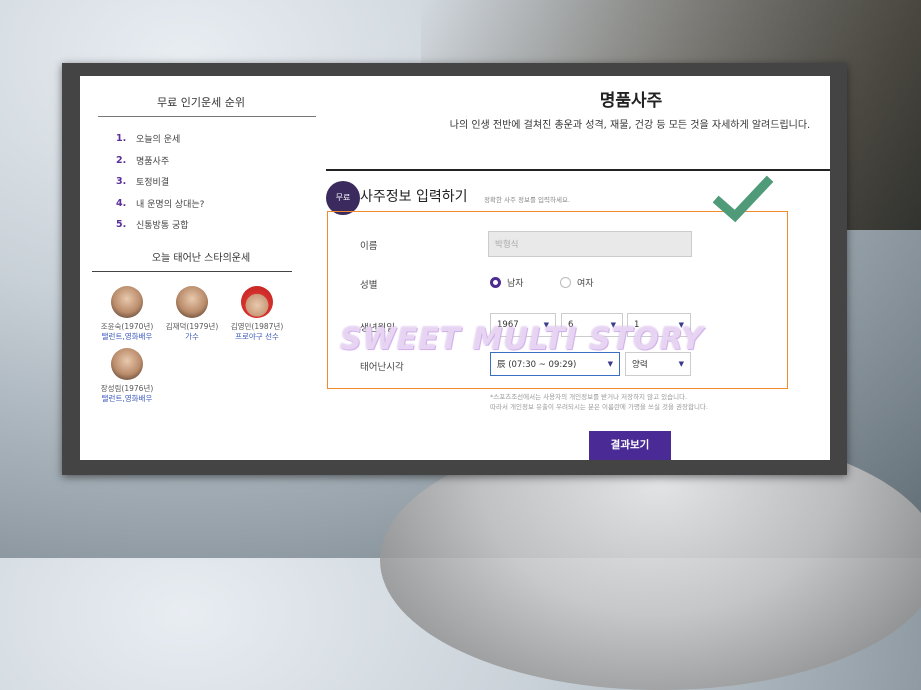  What do you see at coordinates (565, 282) in the screenshot?
I see `radio-unselected-icon` at bounding box center [565, 282].